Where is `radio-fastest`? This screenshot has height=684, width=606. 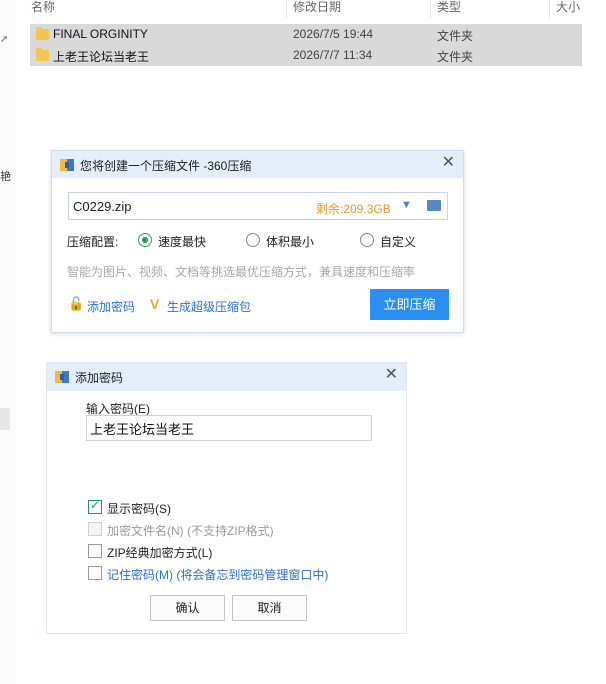 radio-fastest is located at coordinates (145, 240).